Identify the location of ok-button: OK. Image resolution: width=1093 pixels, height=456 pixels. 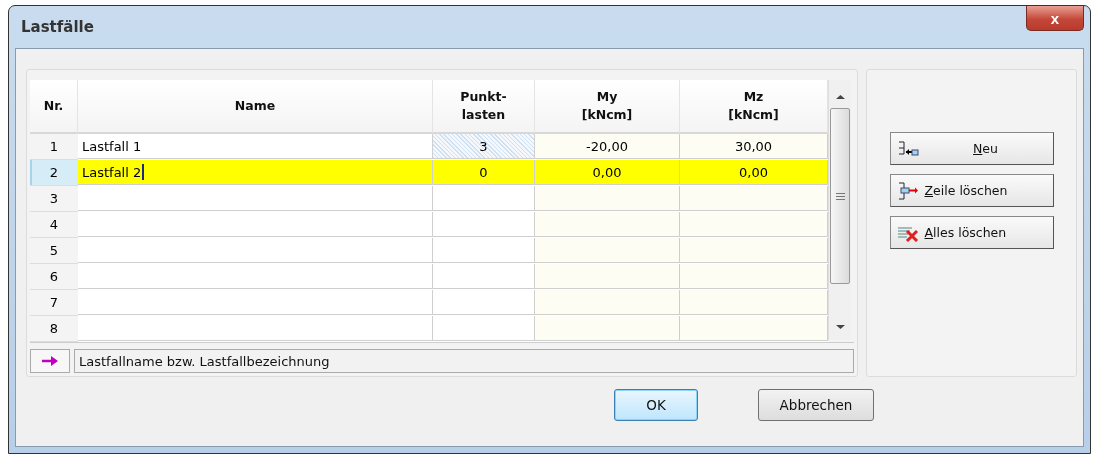
(656, 405).